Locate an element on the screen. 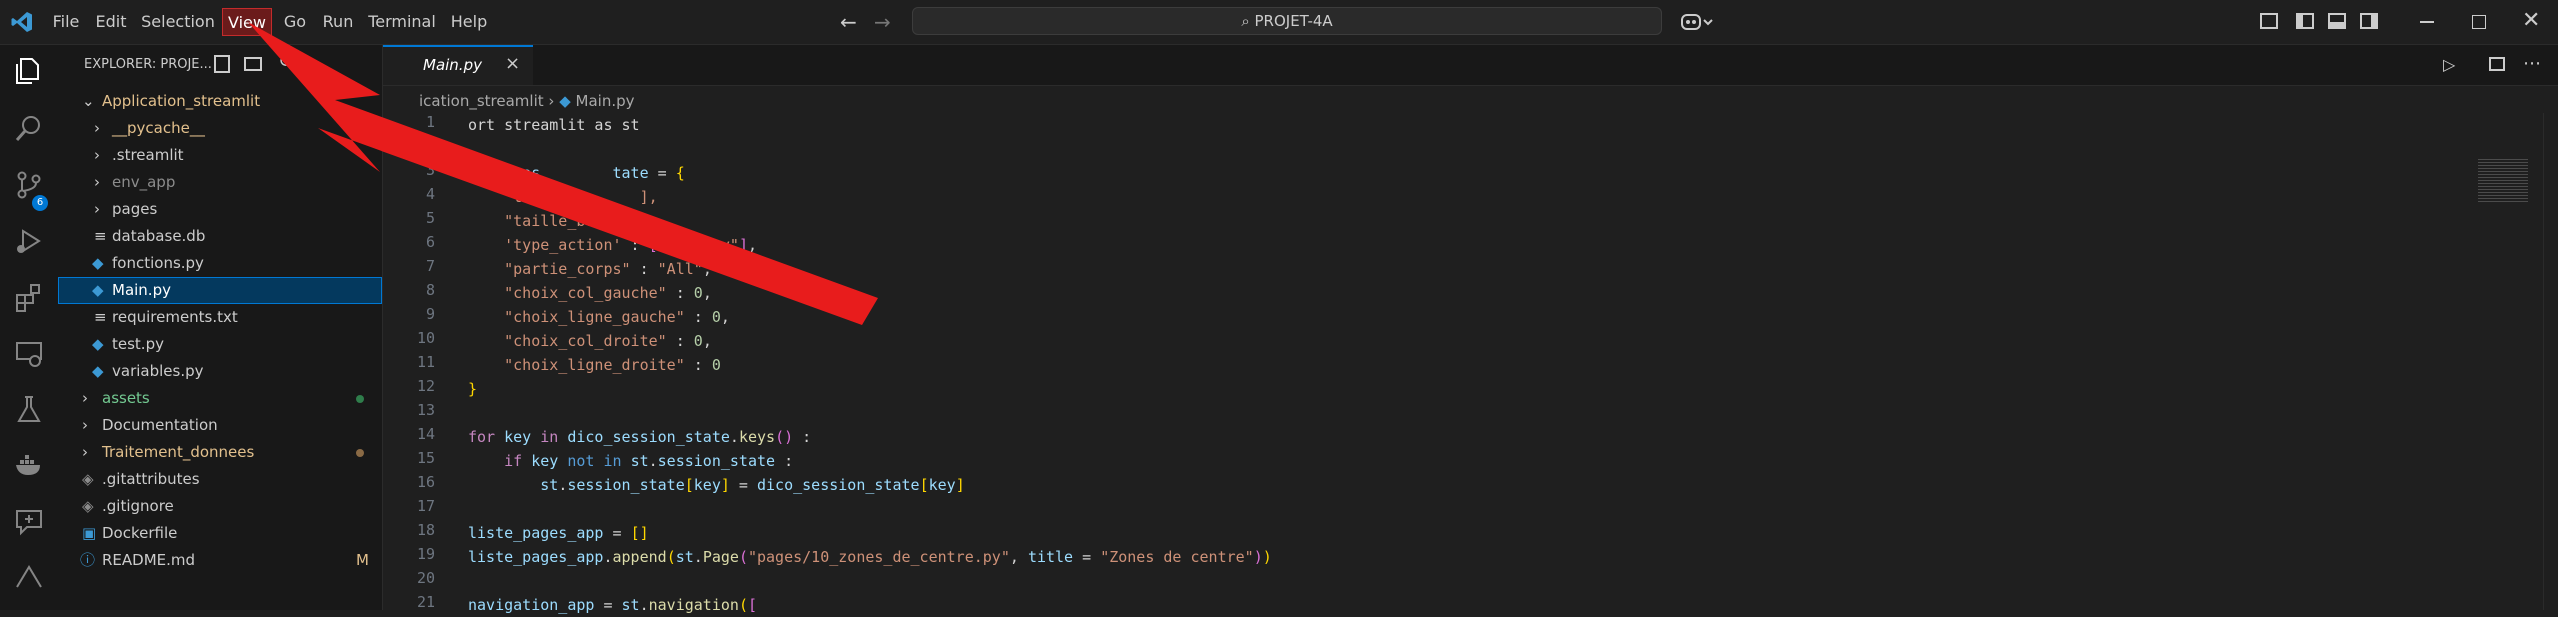  line-number: 6 is located at coordinates (430, 242).